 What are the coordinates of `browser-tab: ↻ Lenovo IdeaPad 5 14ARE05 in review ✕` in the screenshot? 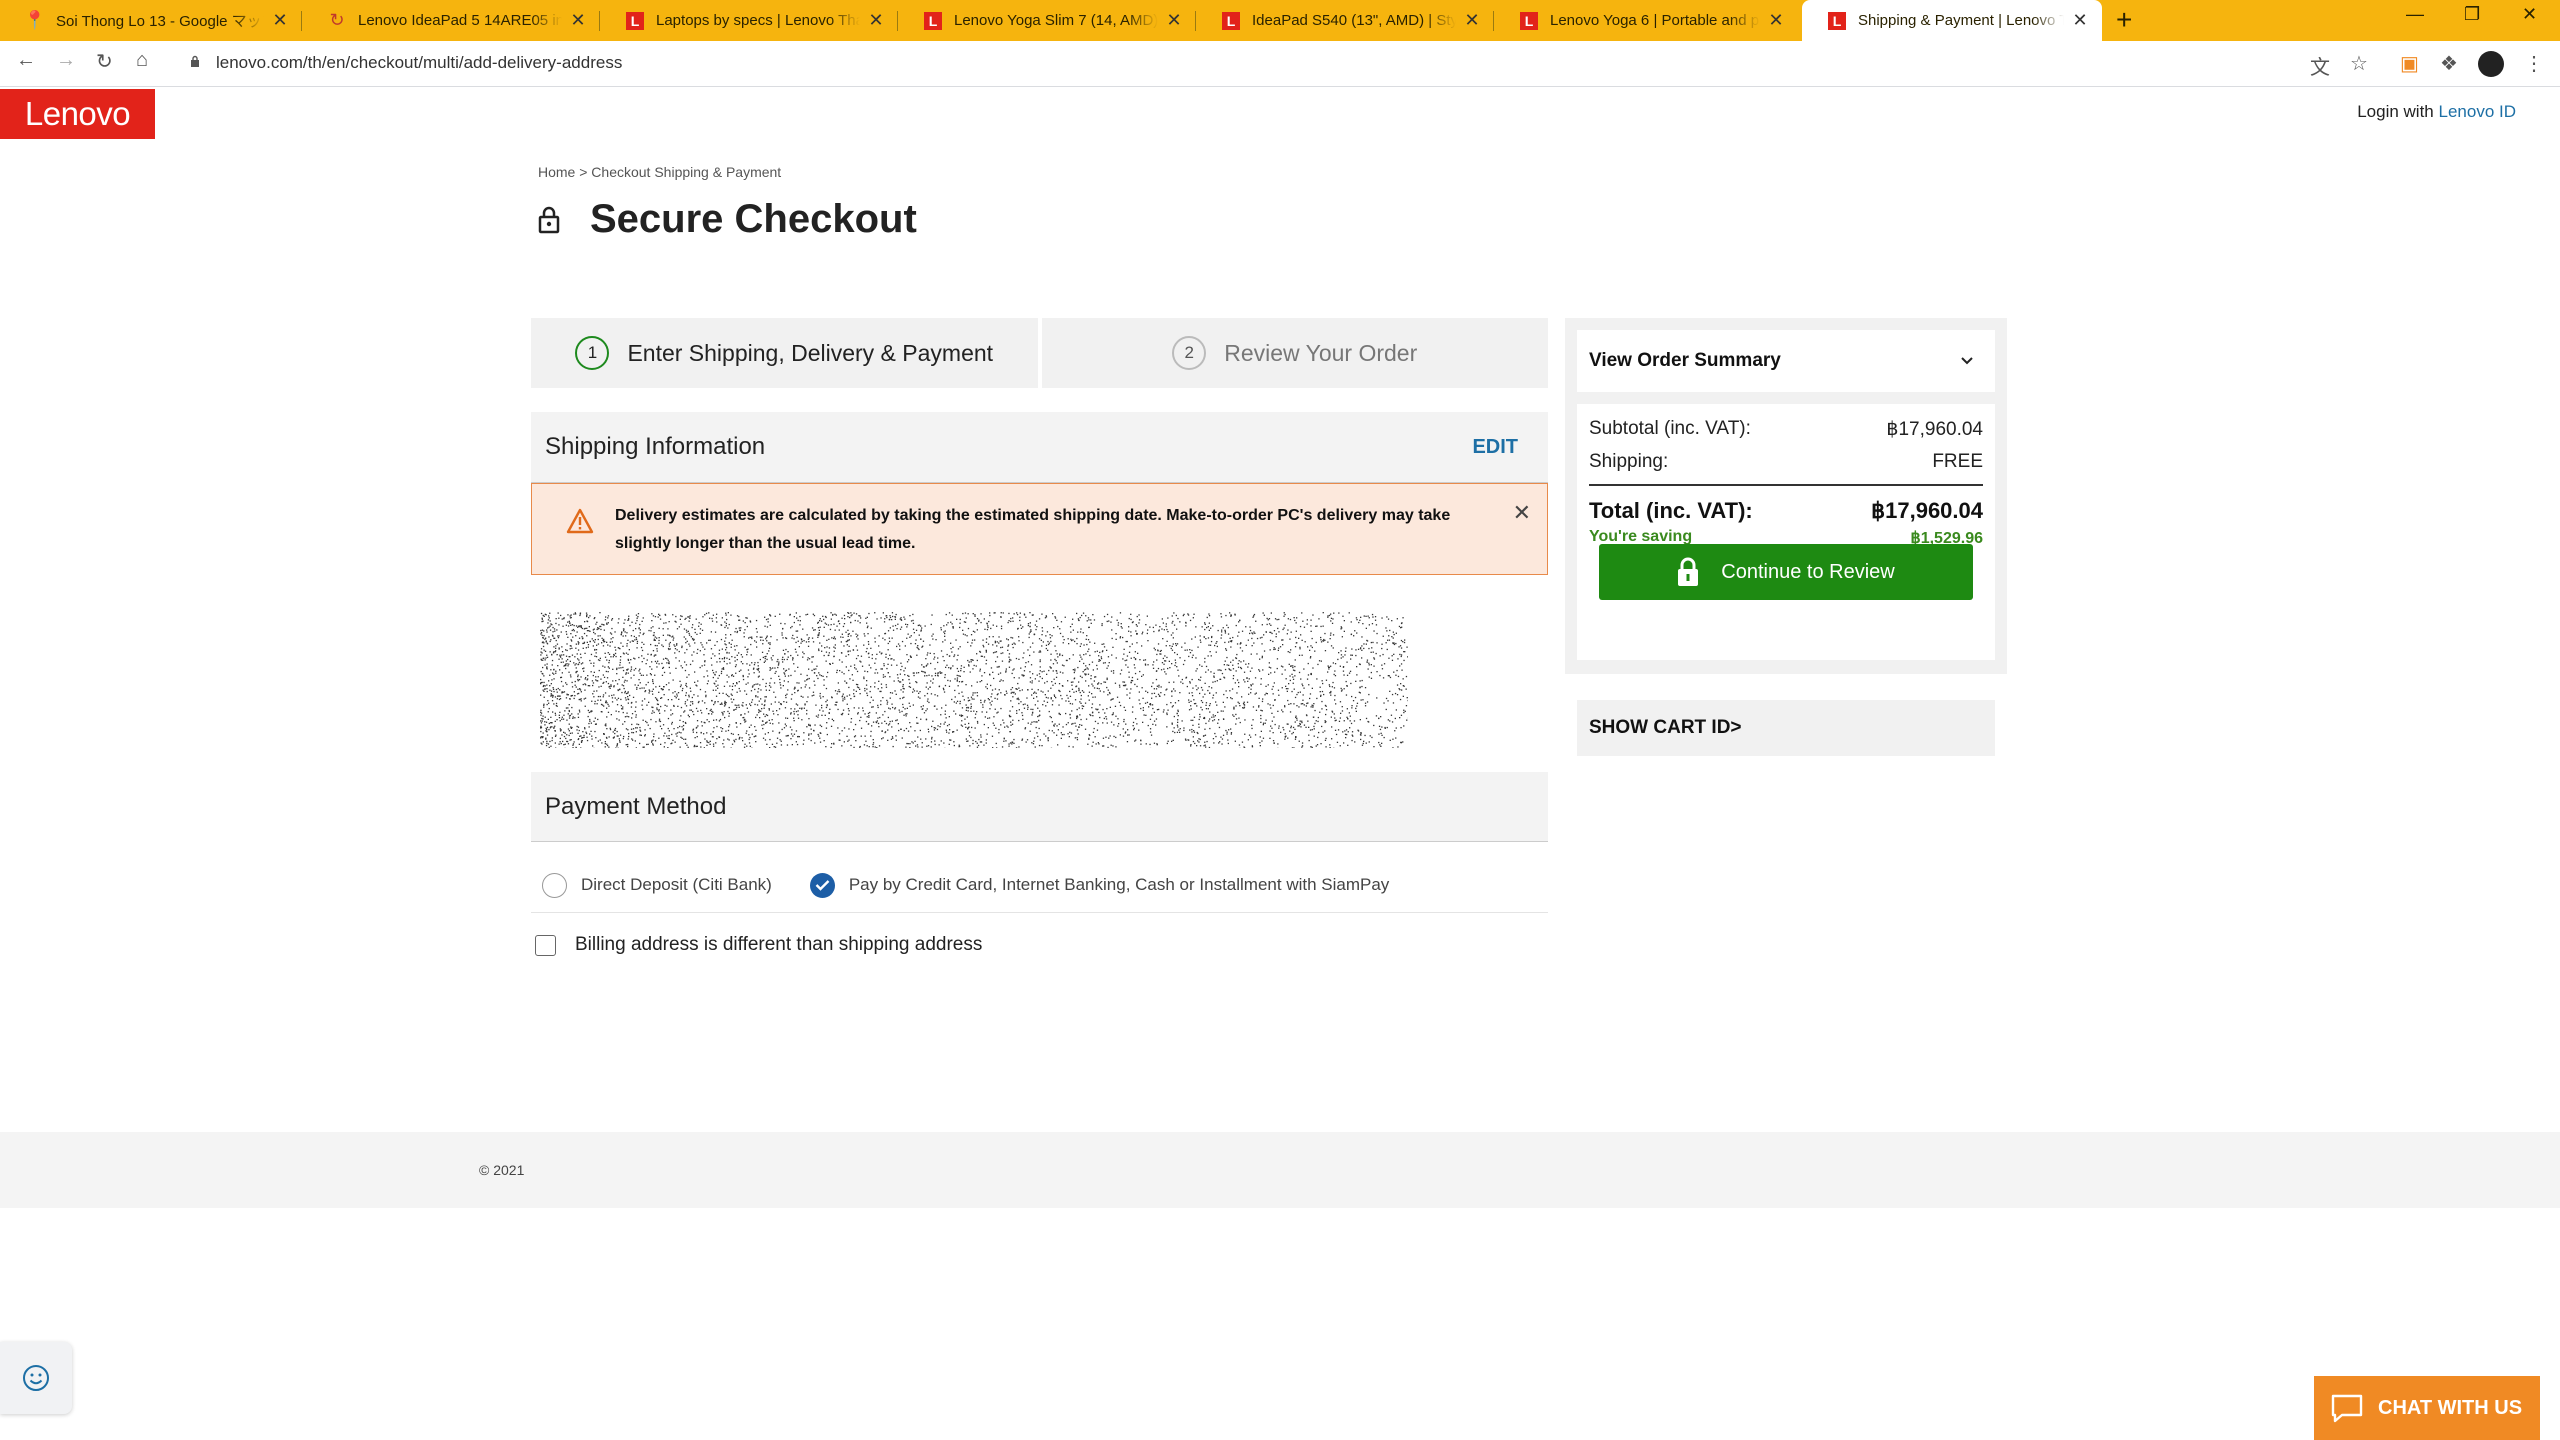 It's located at (451, 20).